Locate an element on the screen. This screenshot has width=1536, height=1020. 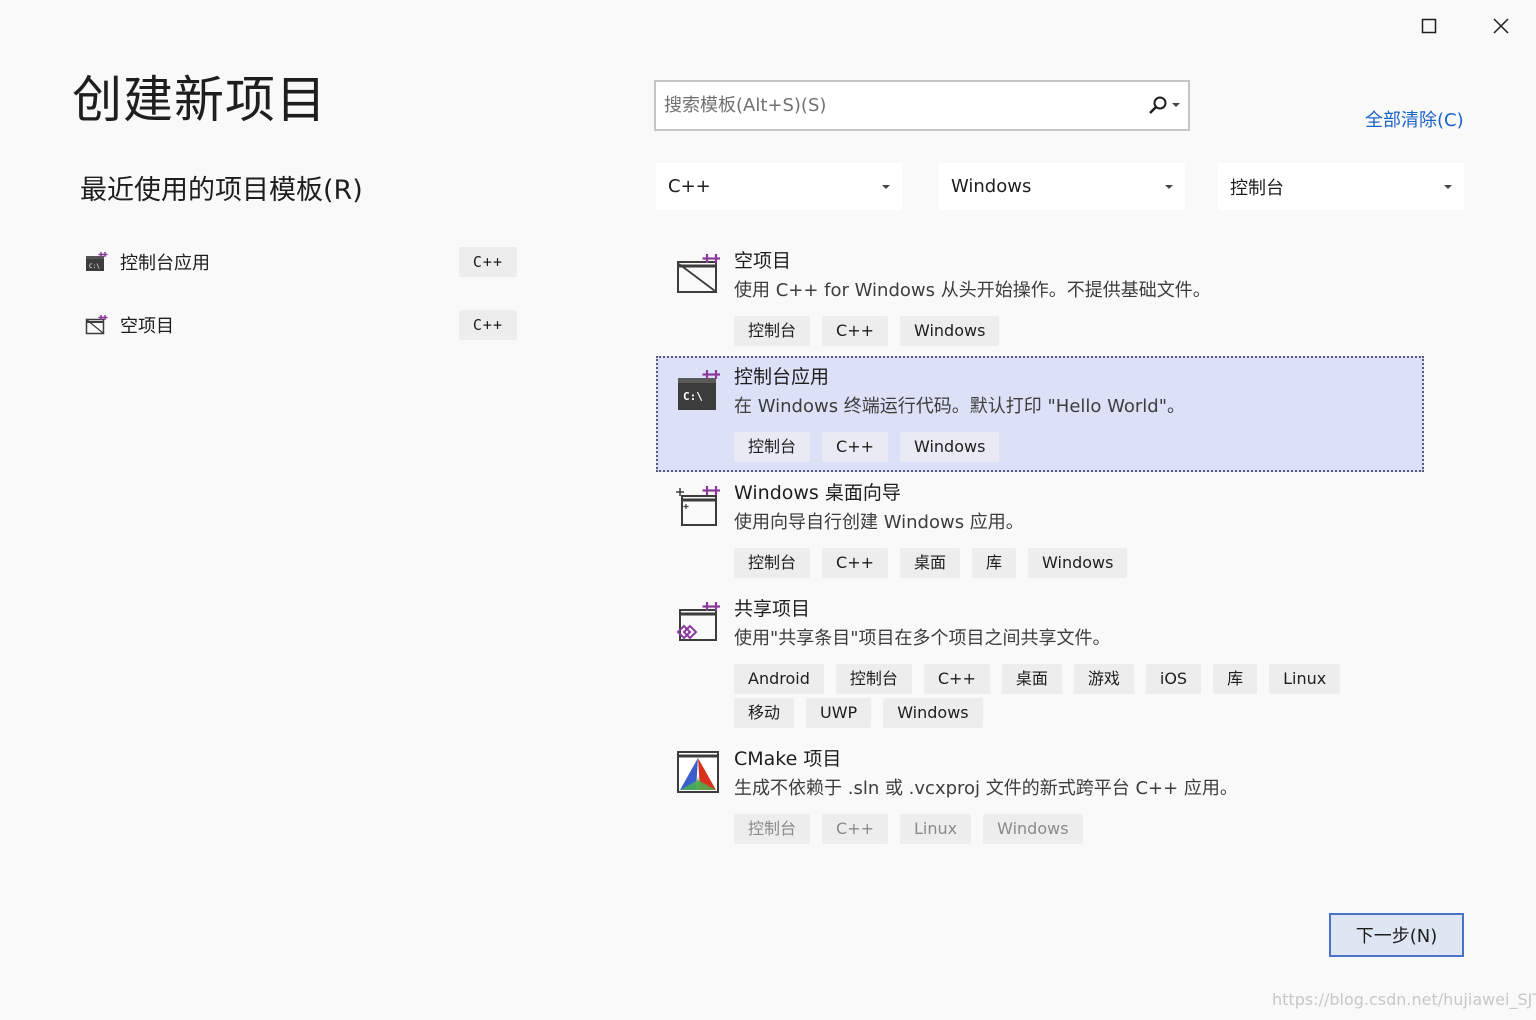
shared-project-icon is located at coordinates (698, 621).